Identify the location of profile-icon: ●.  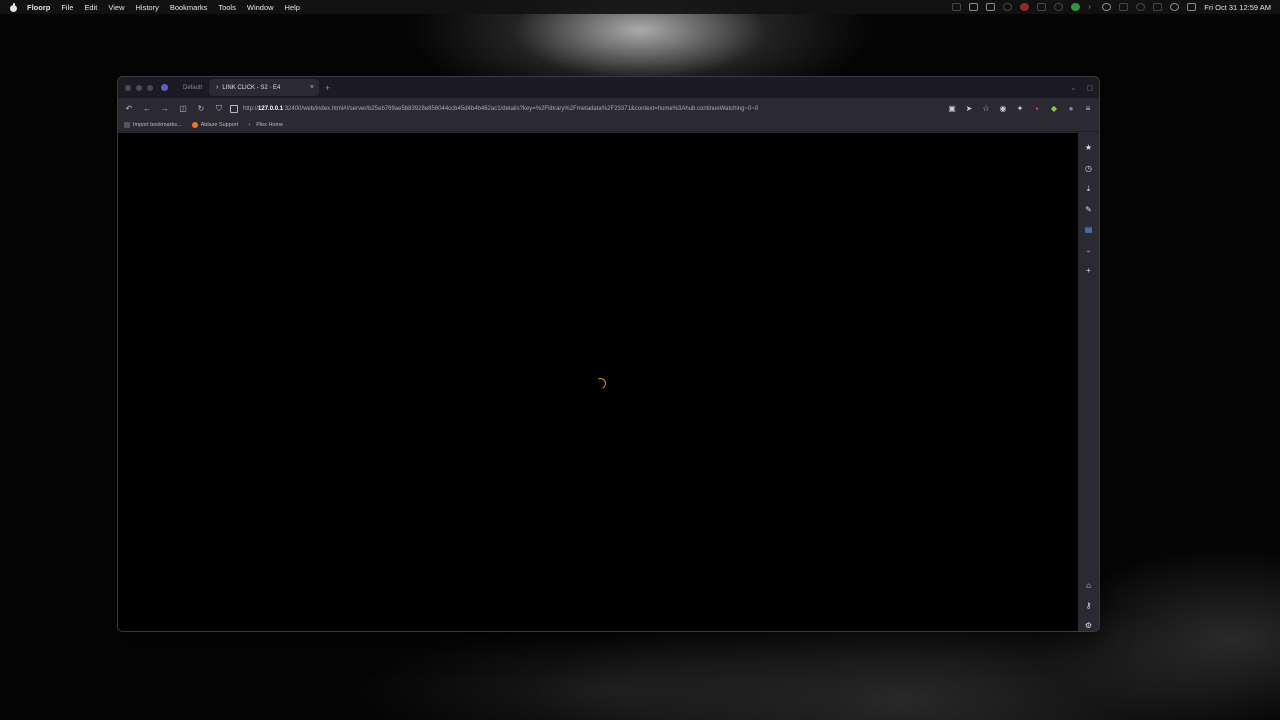
(1071, 109).